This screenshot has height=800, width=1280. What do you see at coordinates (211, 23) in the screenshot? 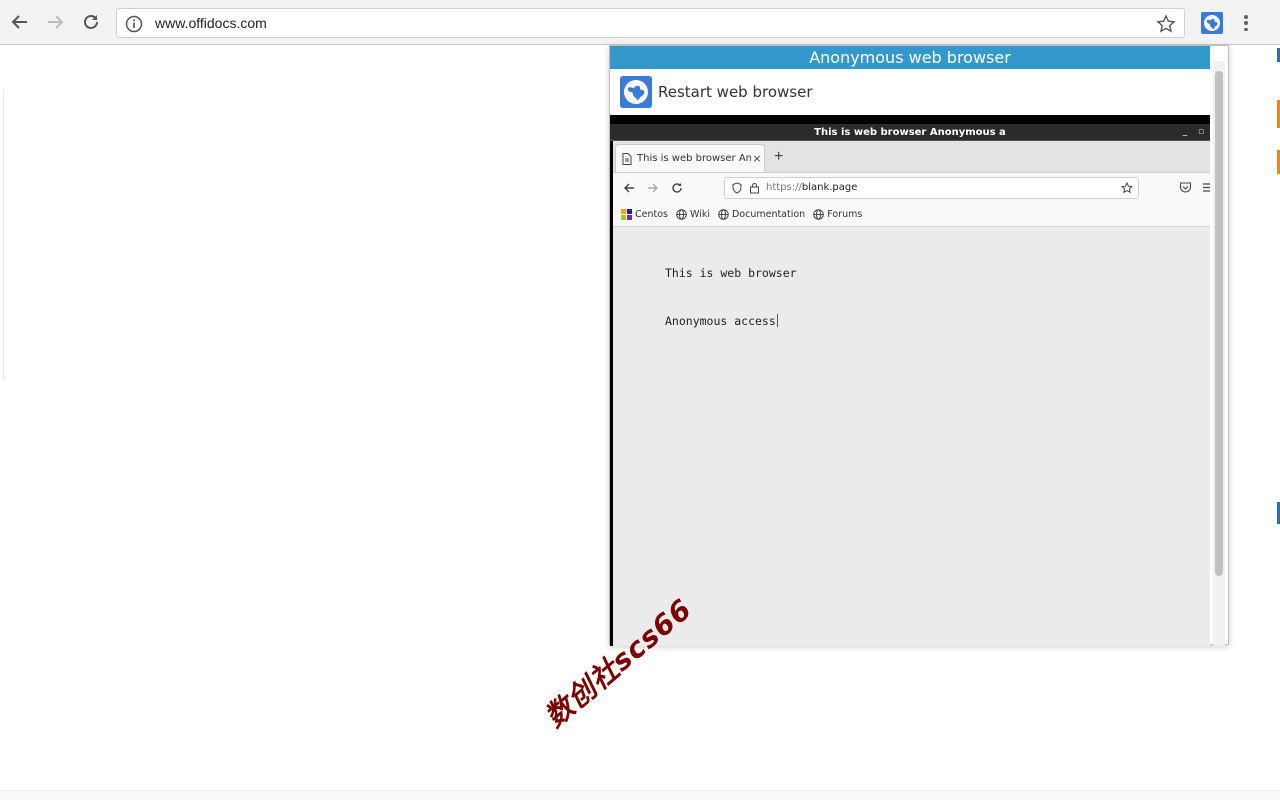
I see `url-text: www.offidocs.com` at bounding box center [211, 23].